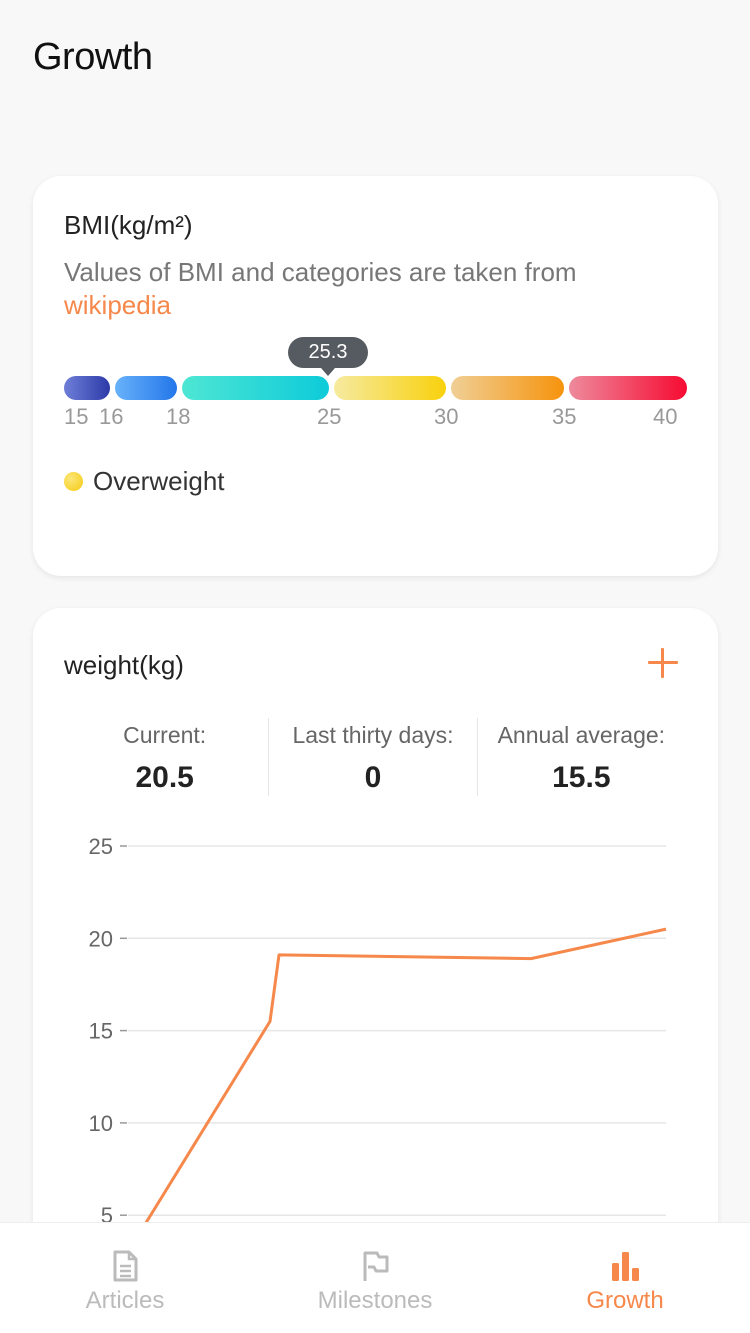 This screenshot has width=750, height=1333. I want to click on stat-last-thirty-days: Last thirty days: 0, so click(372, 757).